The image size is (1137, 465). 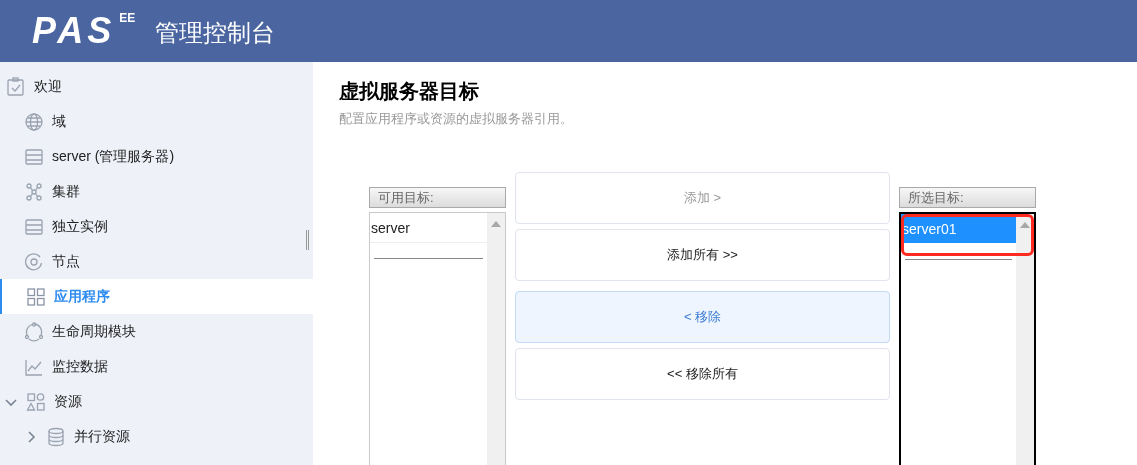 What do you see at coordinates (36, 401) in the screenshot?
I see `shapes-icon` at bounding box center [36, 401].